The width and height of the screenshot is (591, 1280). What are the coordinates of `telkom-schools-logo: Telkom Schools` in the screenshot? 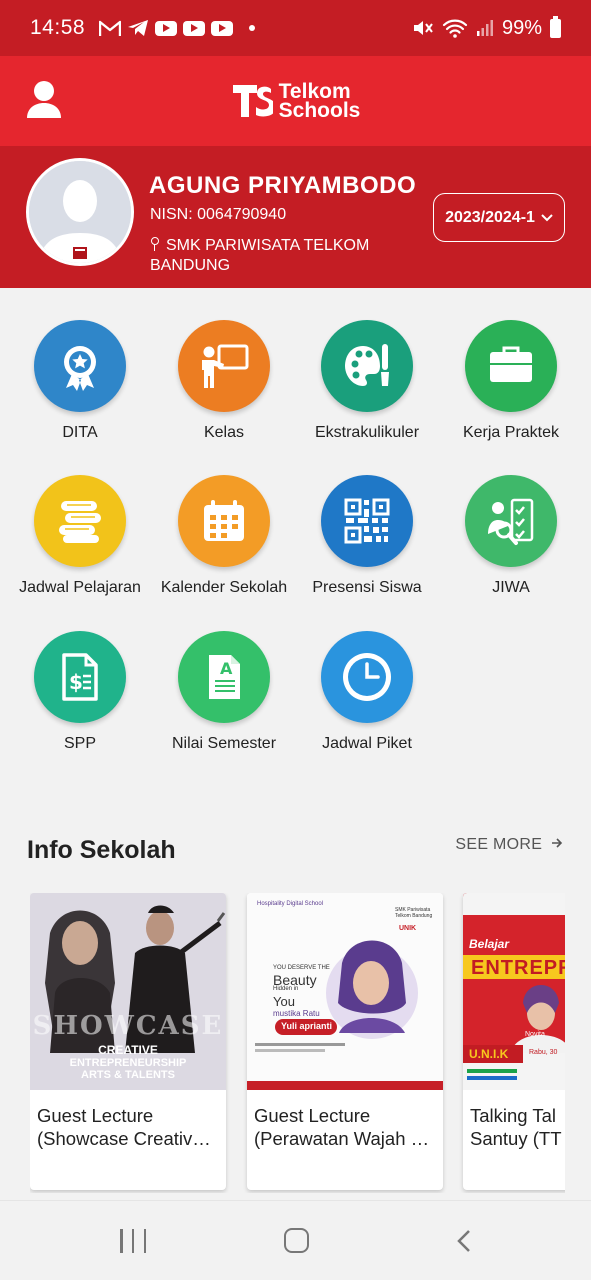 It's located at (296, 101).